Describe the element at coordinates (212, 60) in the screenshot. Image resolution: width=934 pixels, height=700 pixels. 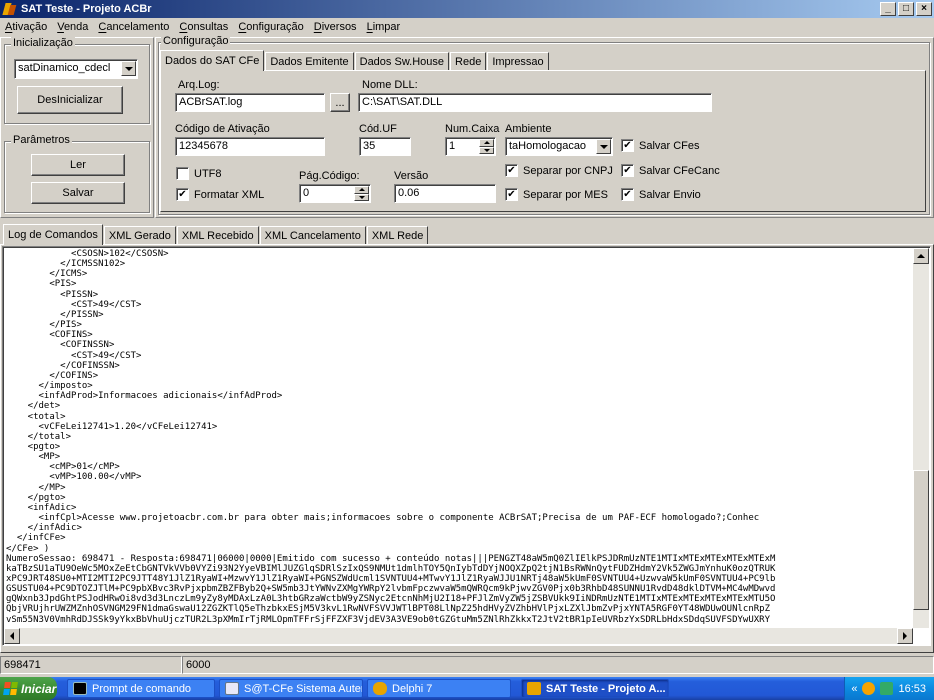
I see `tab-dados-sat-cfe: Dados do SAT CFe` at that location.